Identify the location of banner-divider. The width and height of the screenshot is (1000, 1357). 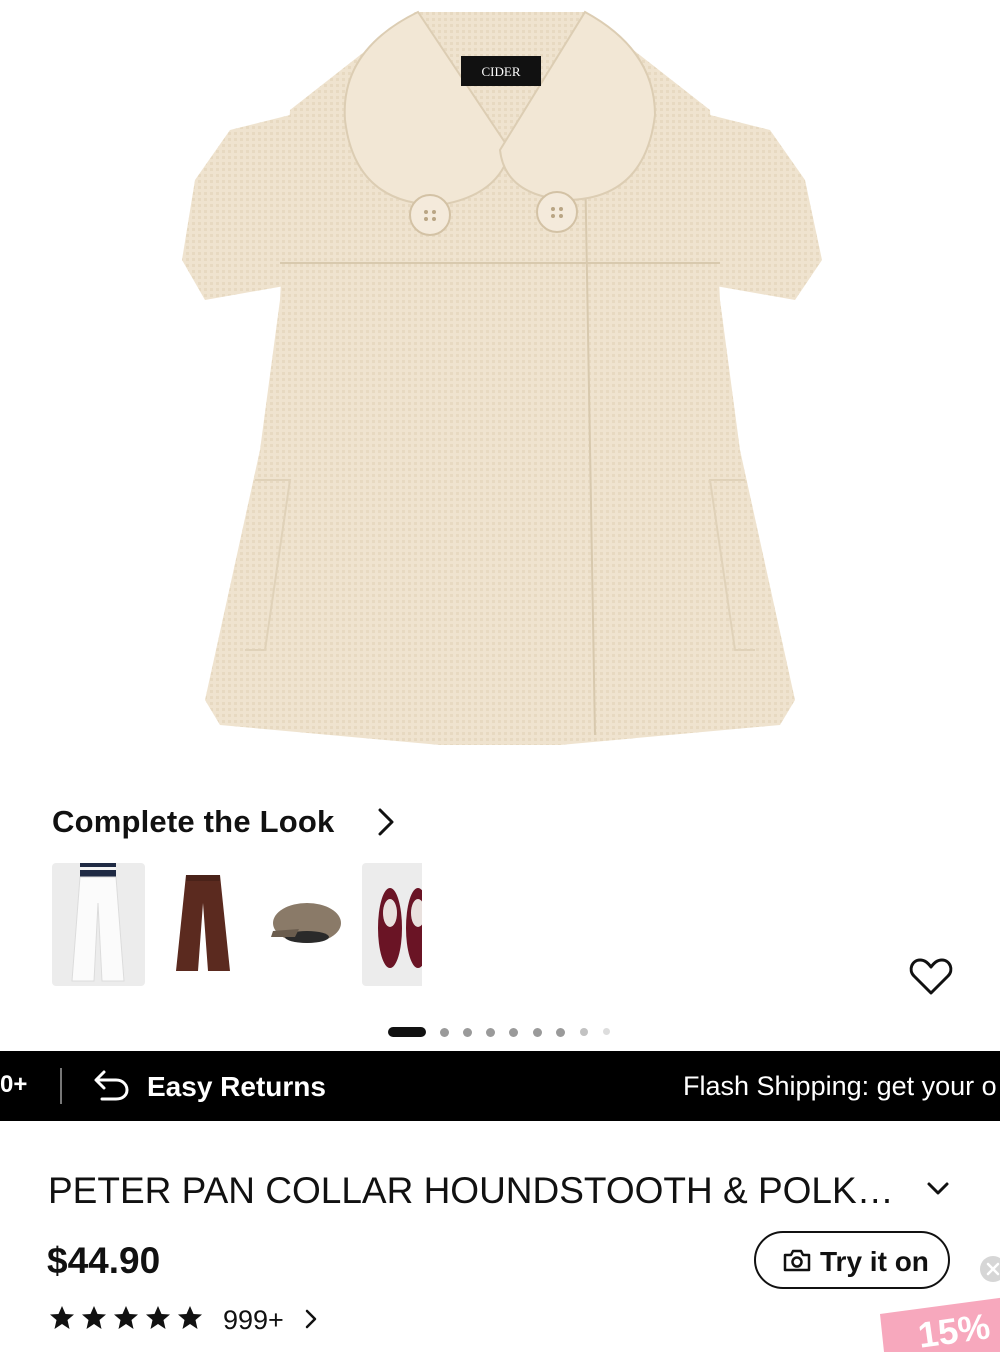
(61, 1086).